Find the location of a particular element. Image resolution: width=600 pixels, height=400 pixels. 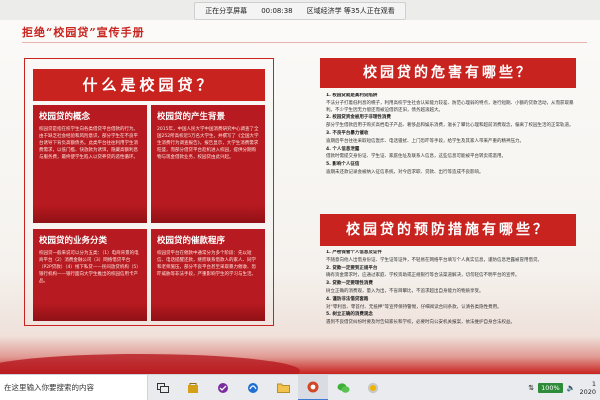

prevention-item: 3. 贷款一定要理性消费 is located at coordinates (349, 284).